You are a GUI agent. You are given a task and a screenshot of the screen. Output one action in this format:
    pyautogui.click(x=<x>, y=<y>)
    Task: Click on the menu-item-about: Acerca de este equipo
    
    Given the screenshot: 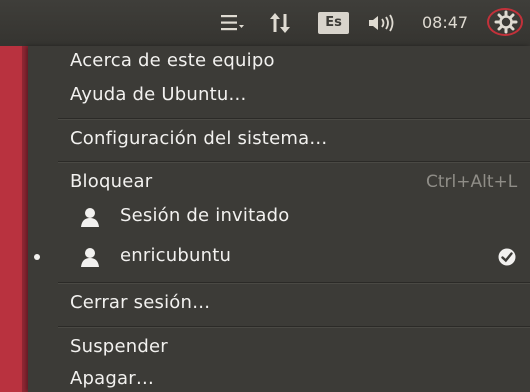 What is the action you would take?
    pyautogui.click(x=172, y=60)
    